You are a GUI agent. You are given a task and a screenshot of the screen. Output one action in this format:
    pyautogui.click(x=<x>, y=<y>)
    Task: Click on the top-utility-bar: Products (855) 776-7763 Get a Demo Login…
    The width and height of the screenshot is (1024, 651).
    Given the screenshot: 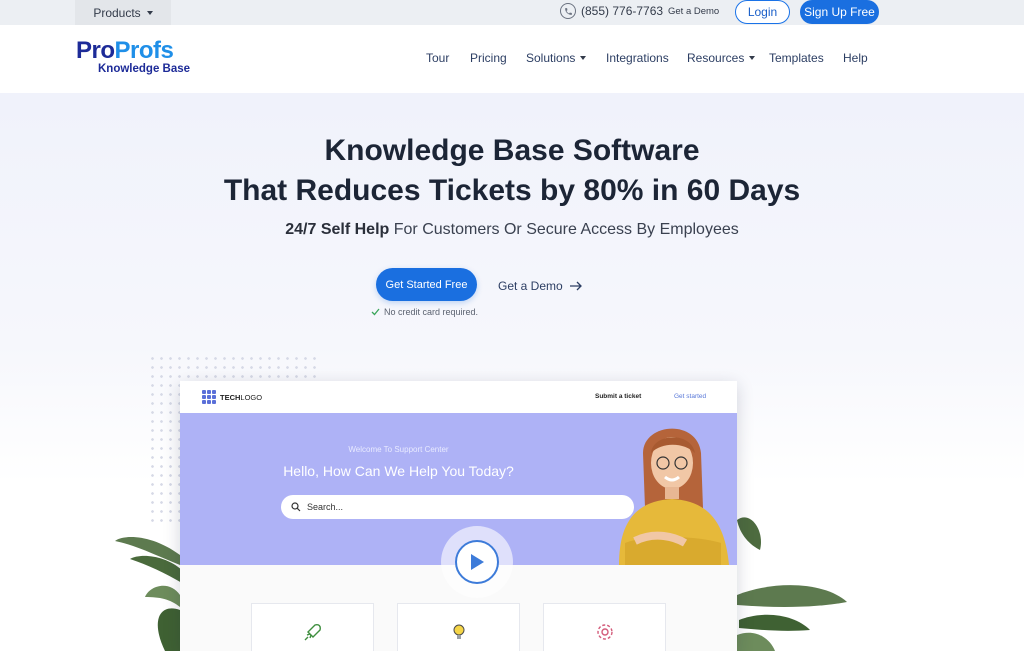 What is the action you would take?
    pyautogui.click(x=512, y=12)
    